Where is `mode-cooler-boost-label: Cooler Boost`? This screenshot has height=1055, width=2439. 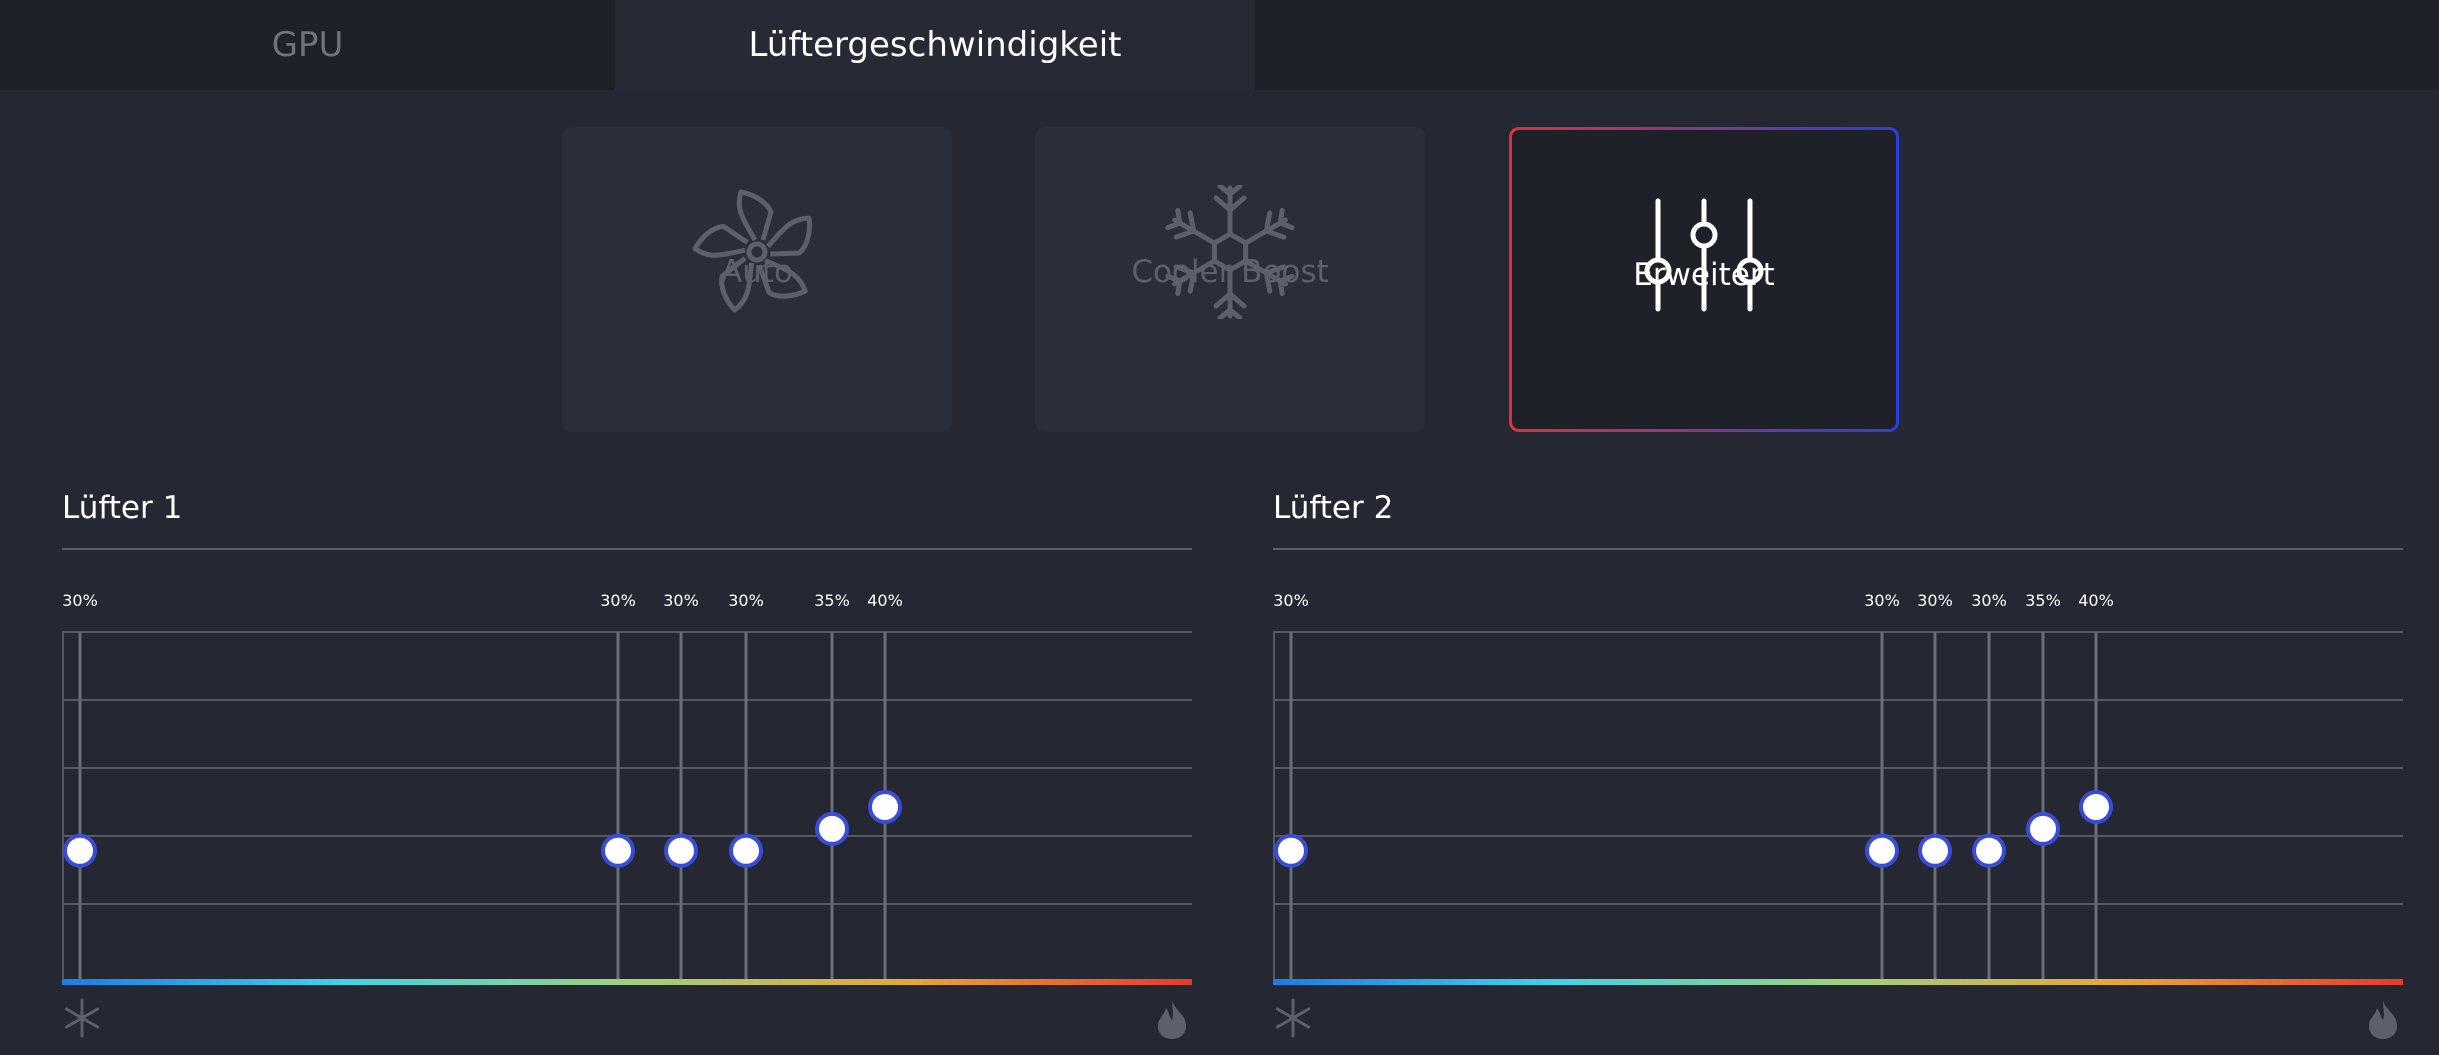
mode-cooler-boost-label: Cooler Boost is located at coordinates (1230, 272).